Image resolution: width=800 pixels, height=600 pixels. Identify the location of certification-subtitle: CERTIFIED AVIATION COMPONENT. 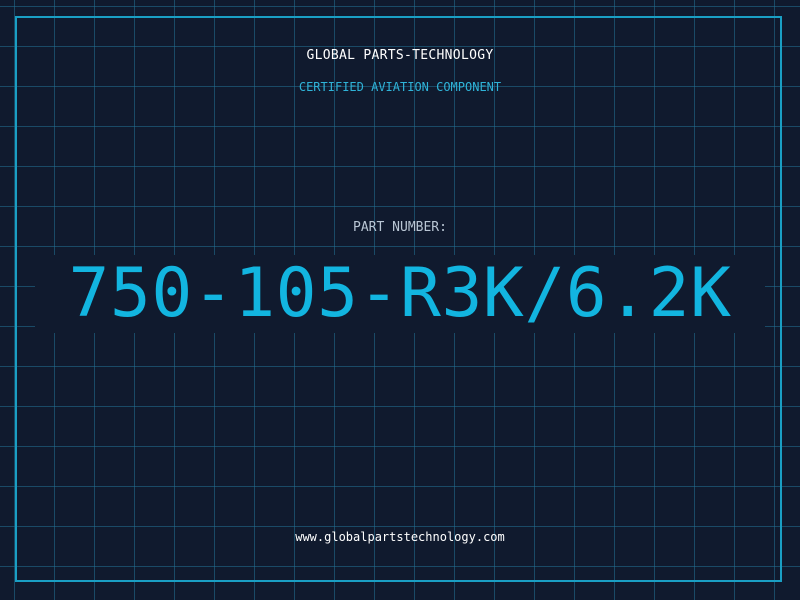
(400, 87).